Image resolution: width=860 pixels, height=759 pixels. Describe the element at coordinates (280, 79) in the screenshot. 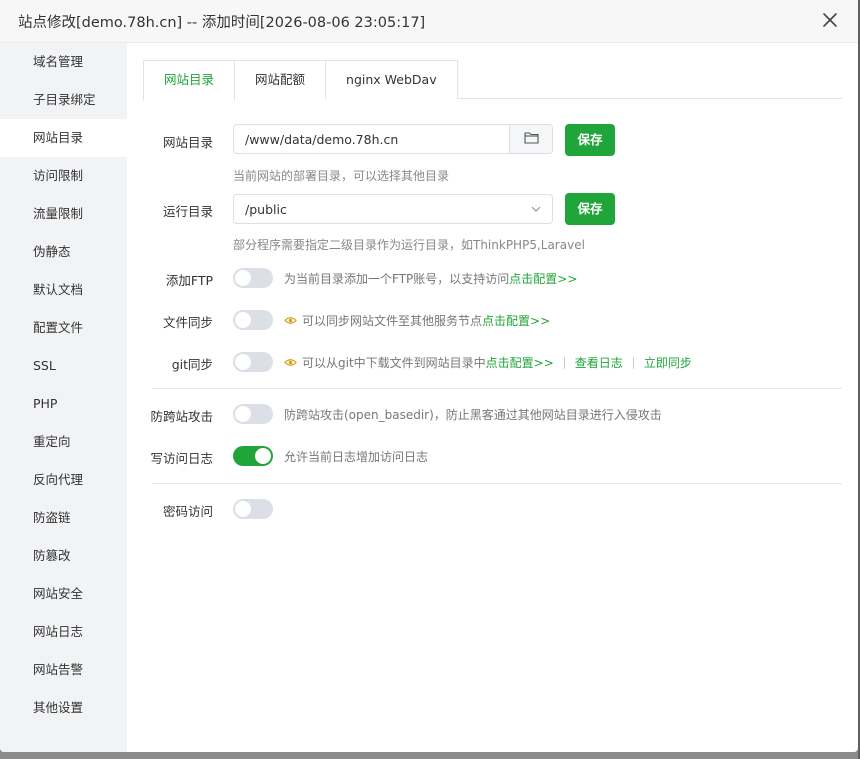

I see `tab-site-quota: 网站配额` at that location.